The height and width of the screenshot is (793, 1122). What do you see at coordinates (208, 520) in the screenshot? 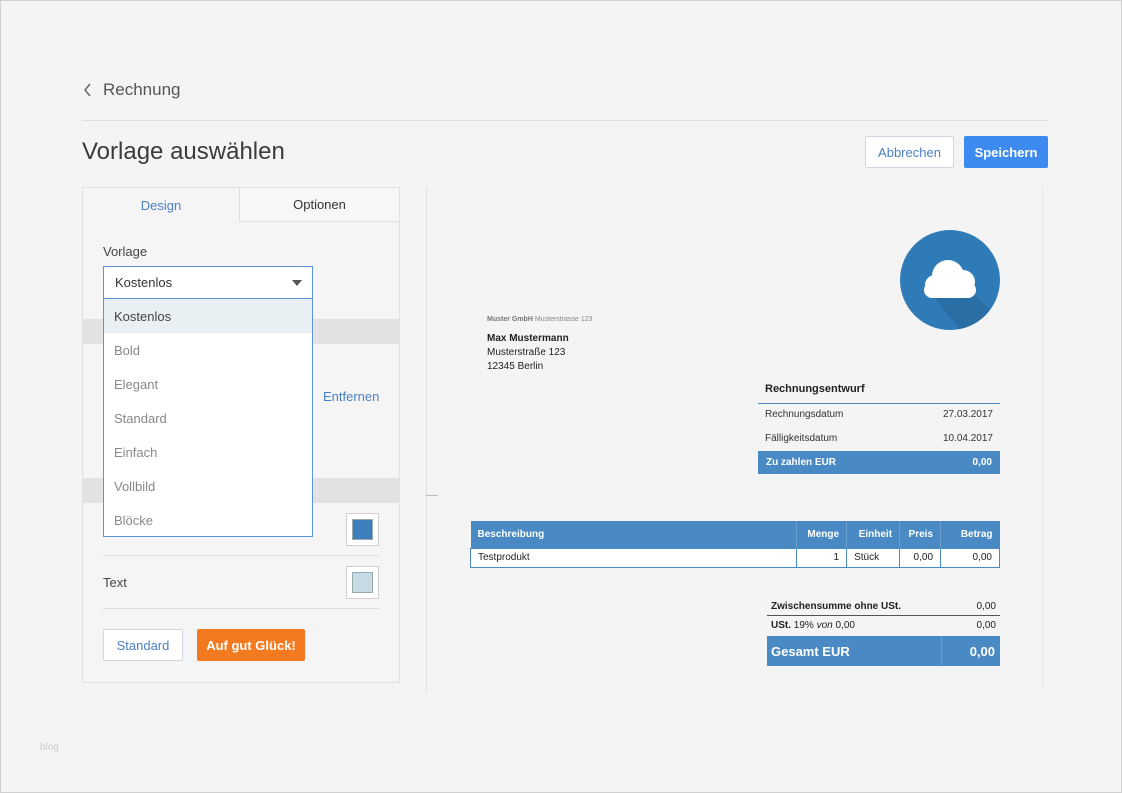
I see `dropdown-option: Blöcke` at bounding box center [208, 520].